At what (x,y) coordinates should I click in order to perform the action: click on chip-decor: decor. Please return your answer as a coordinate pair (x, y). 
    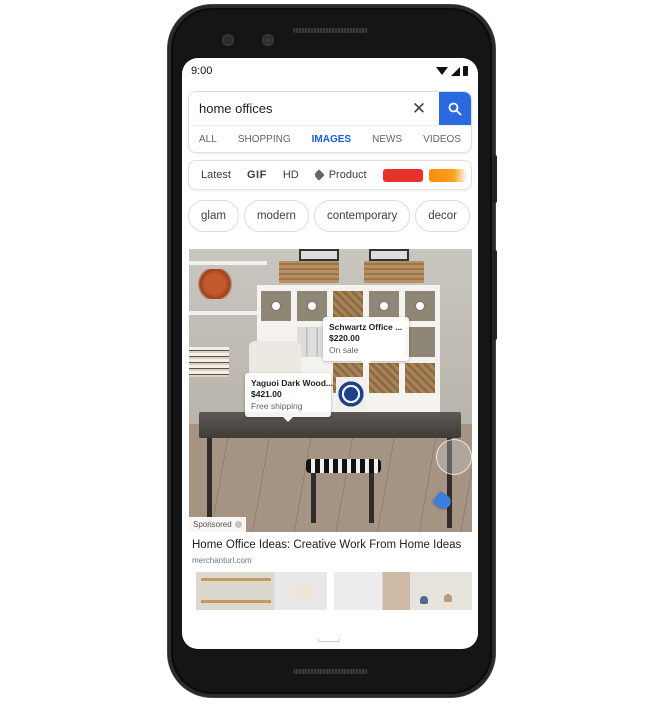
    Looking at the image, I should click on (443, 216).